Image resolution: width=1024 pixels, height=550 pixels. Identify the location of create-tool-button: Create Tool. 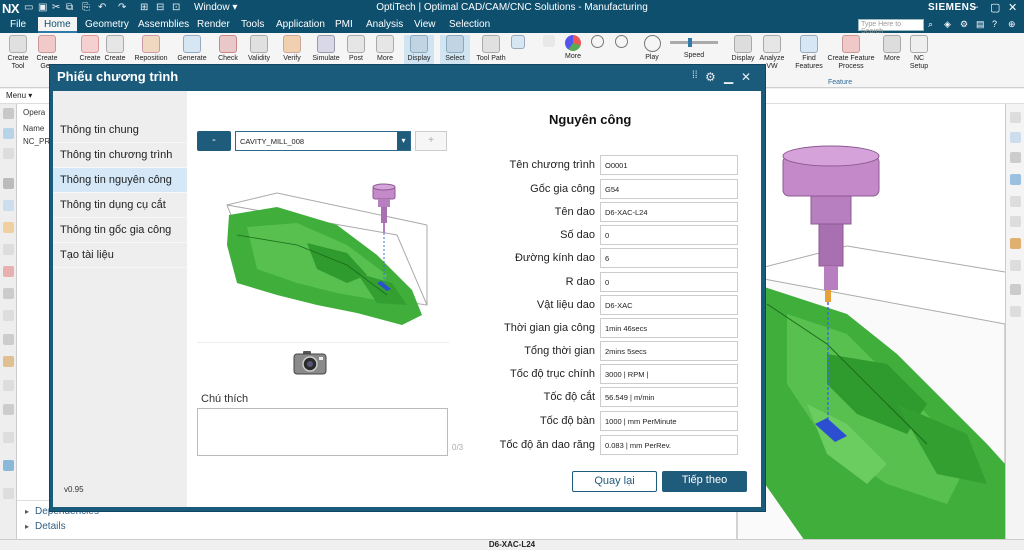
(18, 53).